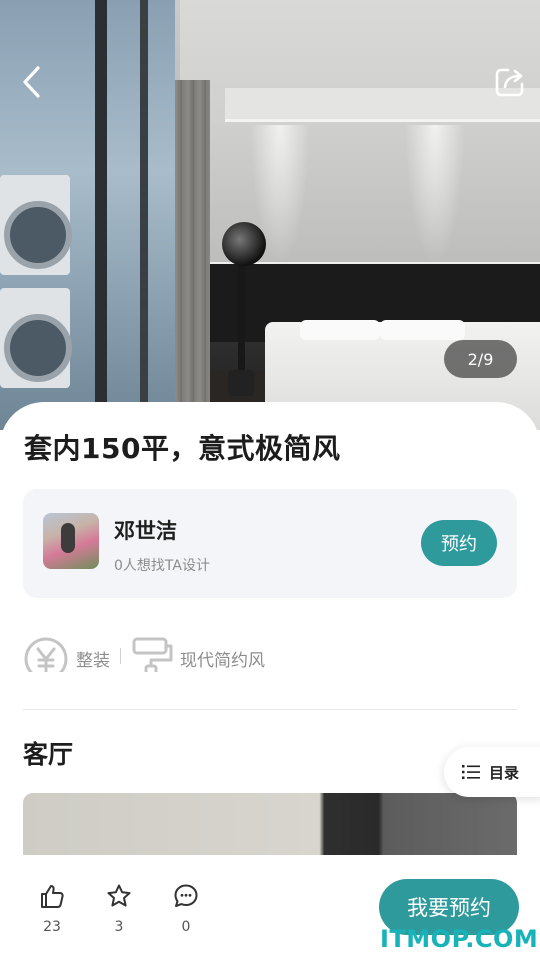 This screenshot has height=960, width=540. What do you see at coordinates (93, 661) in the screenshot?
I see `tag-label: 整装` at bounding box center [93, 661].